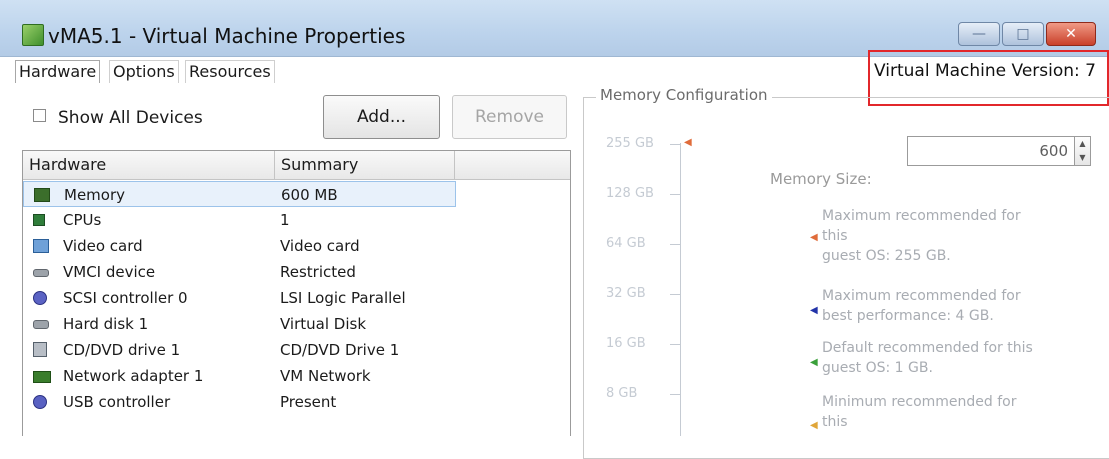 This screenshot has width=1109, height=459. I want to click on close-button: ✕, so click(1071, 34).